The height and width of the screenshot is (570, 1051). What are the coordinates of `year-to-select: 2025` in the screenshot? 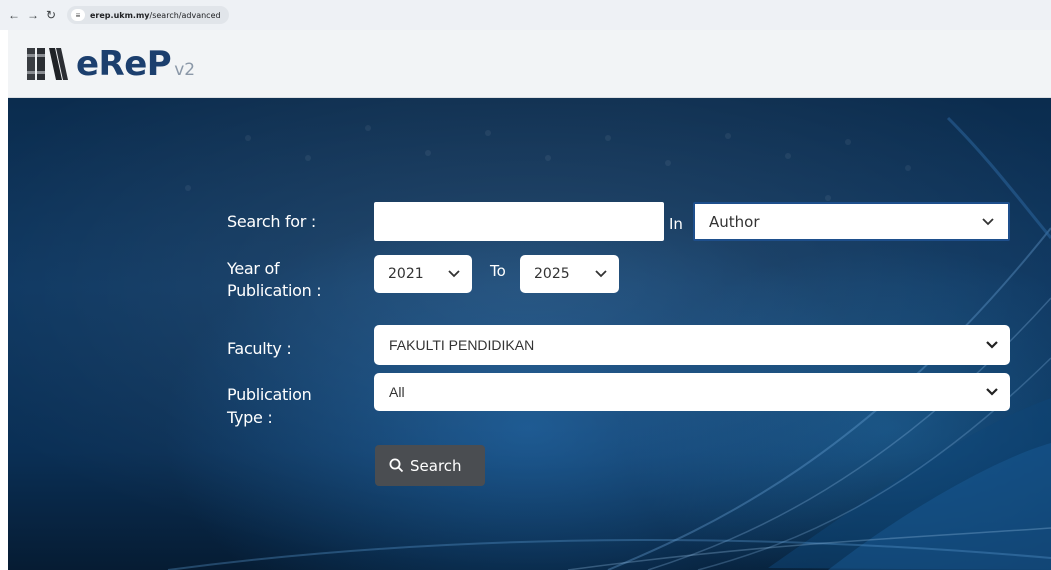 It's located at (569, 274).